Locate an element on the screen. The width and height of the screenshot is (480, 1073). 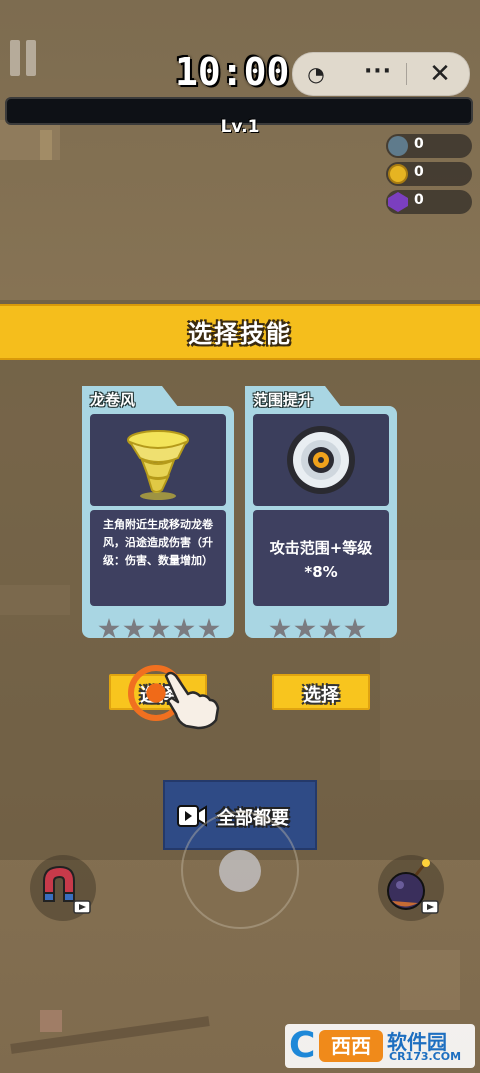
skill-description: 主角附近生成移动龙卷风，沿途造成伤害（升级：伤害、数量增加） is located at coordinates (158, 542).